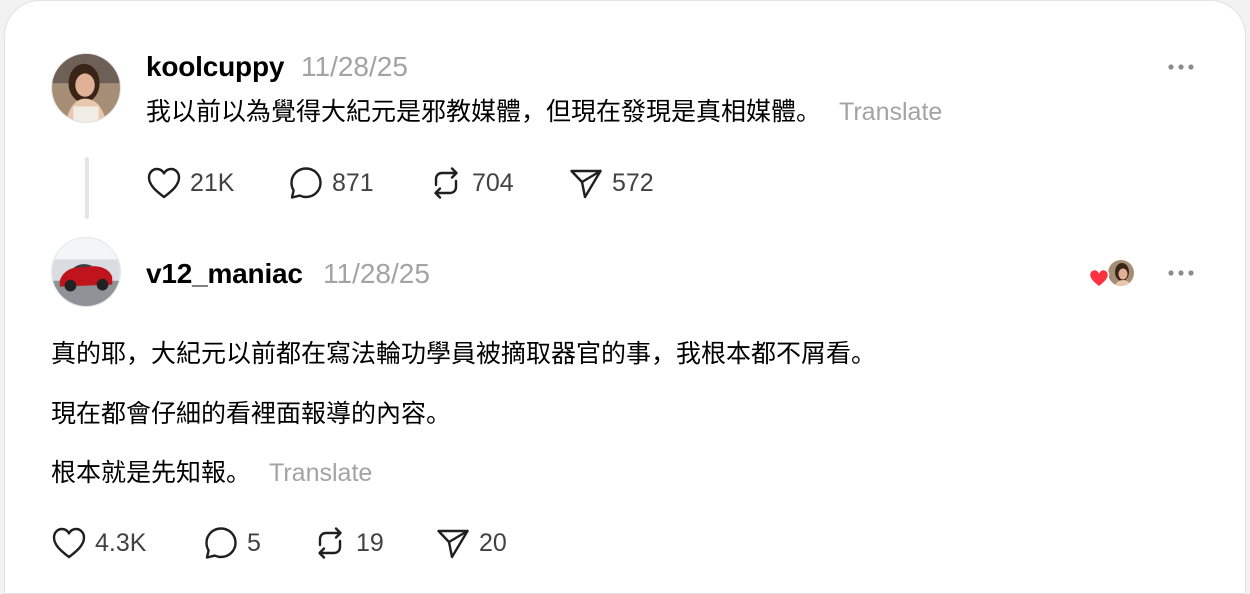  I want to click on like-button: 21K, so click(190, 183).